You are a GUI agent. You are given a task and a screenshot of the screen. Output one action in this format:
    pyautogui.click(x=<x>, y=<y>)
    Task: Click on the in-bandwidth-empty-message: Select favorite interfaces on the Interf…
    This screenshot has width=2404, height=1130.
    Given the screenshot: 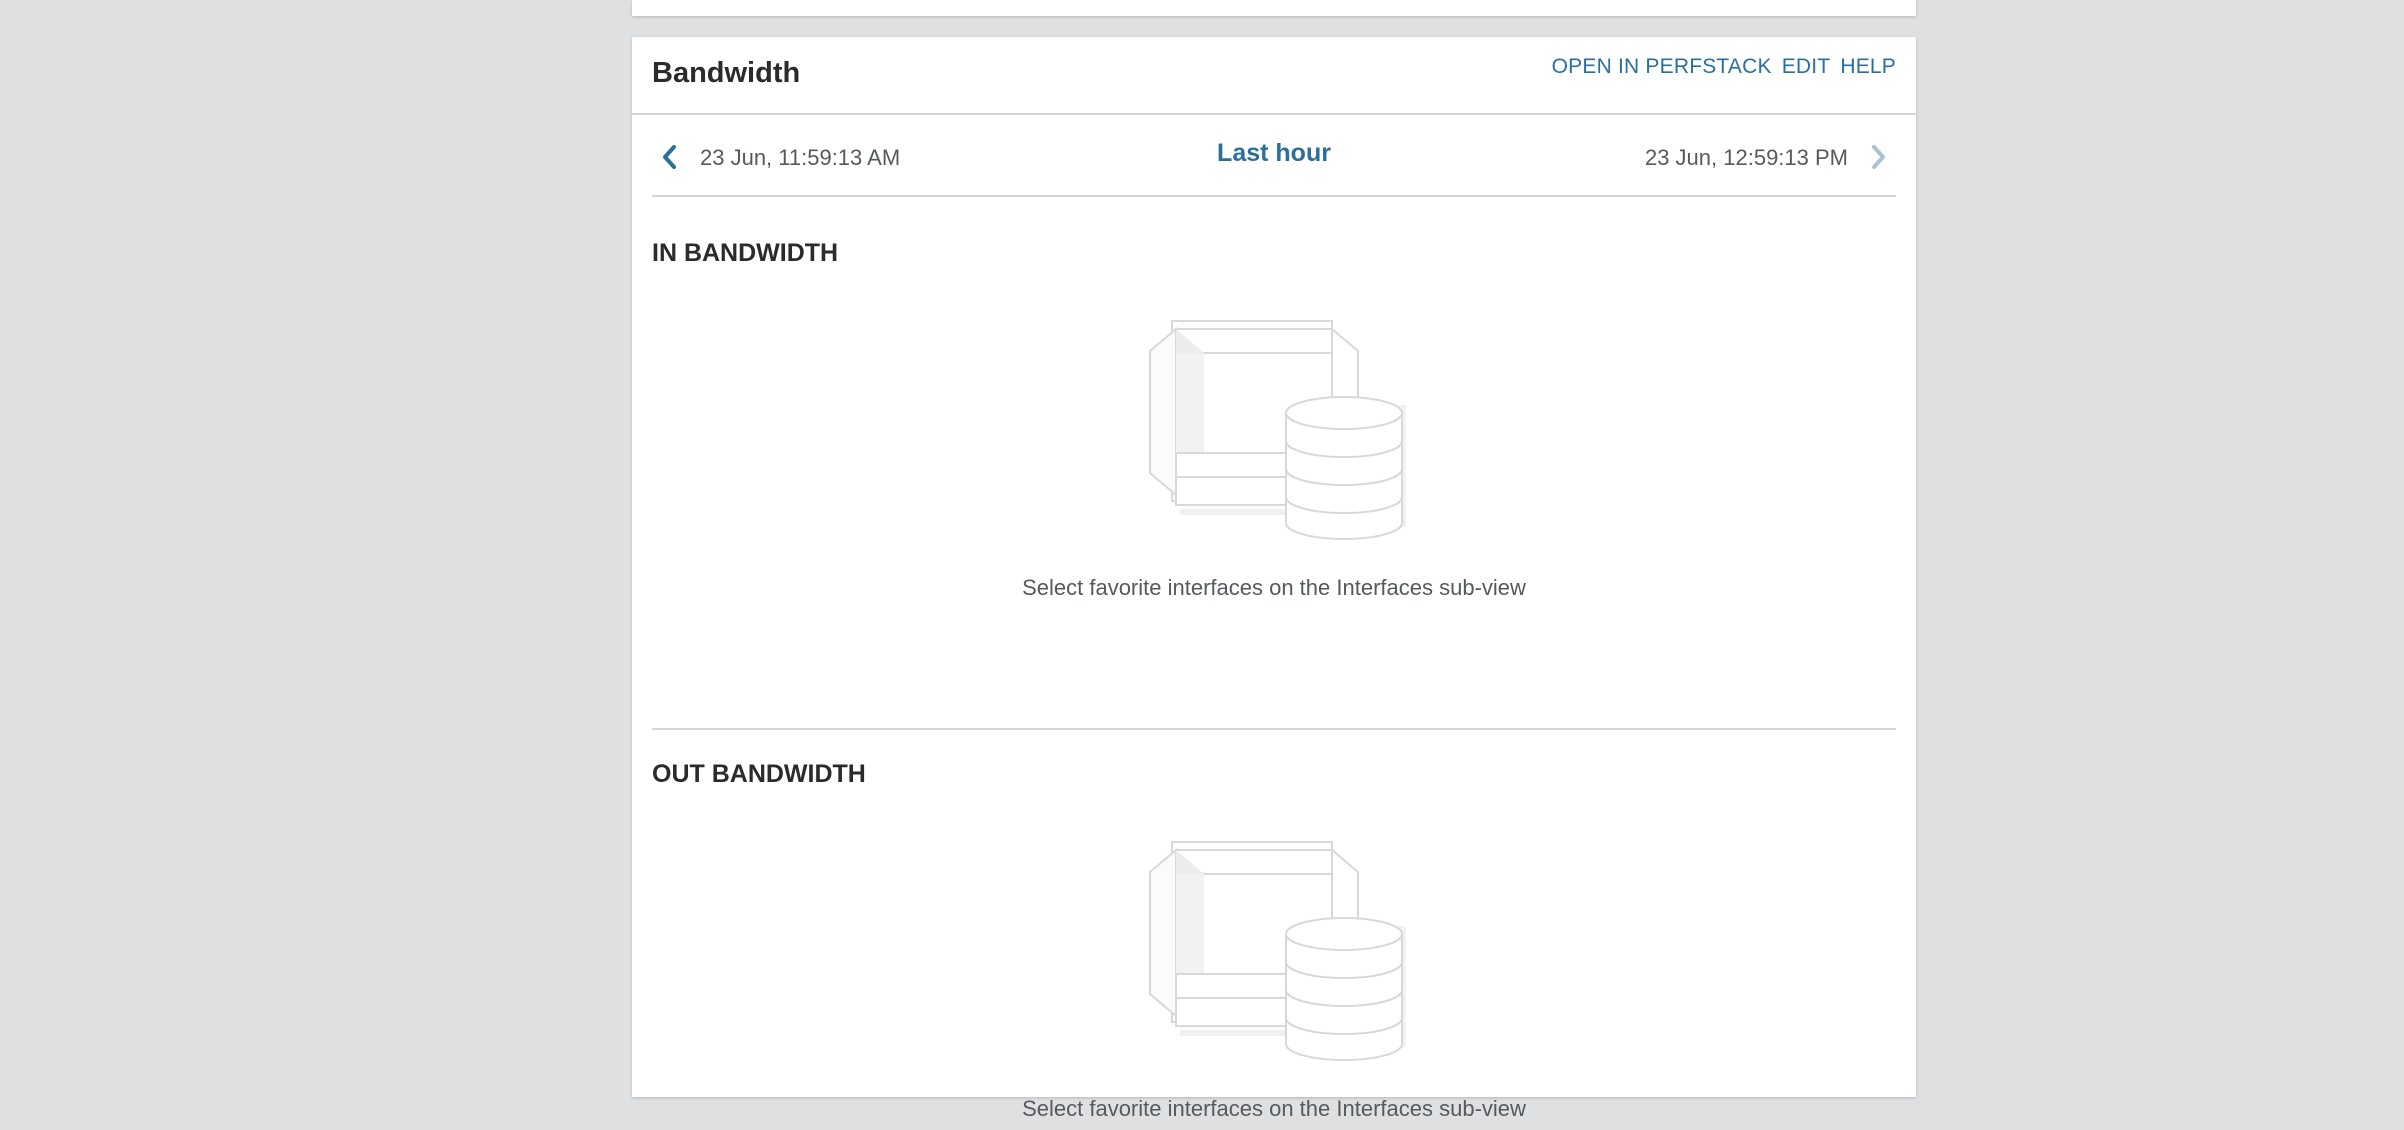 What is the action you would take?
    pyautogui.click(x=1274, y=587)
    